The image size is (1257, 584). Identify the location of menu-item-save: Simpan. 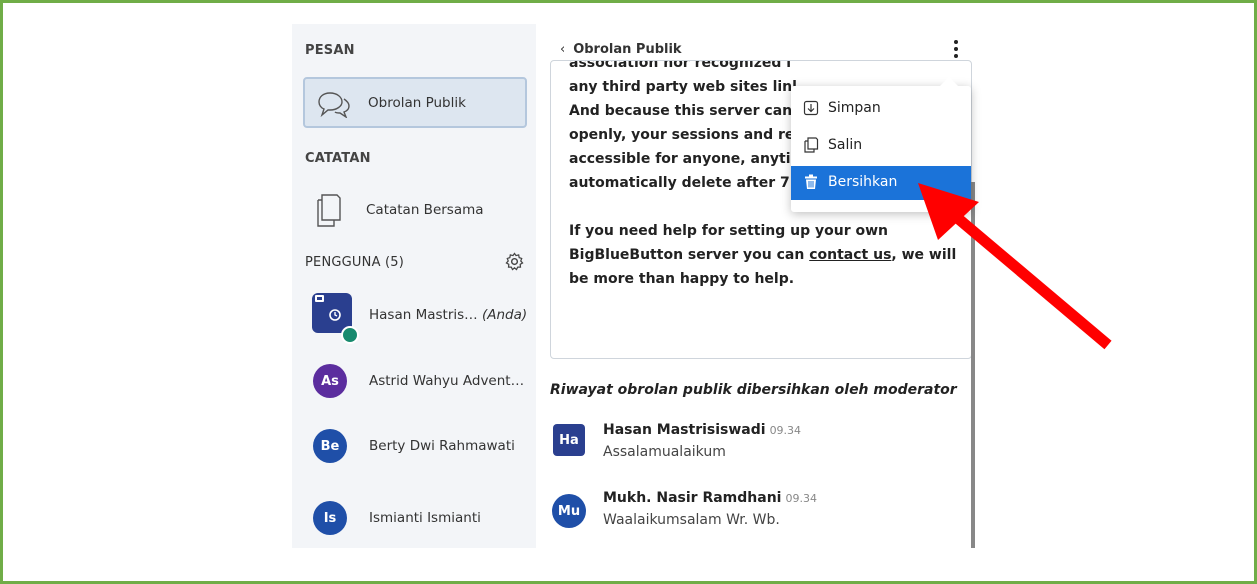
(881, 109).